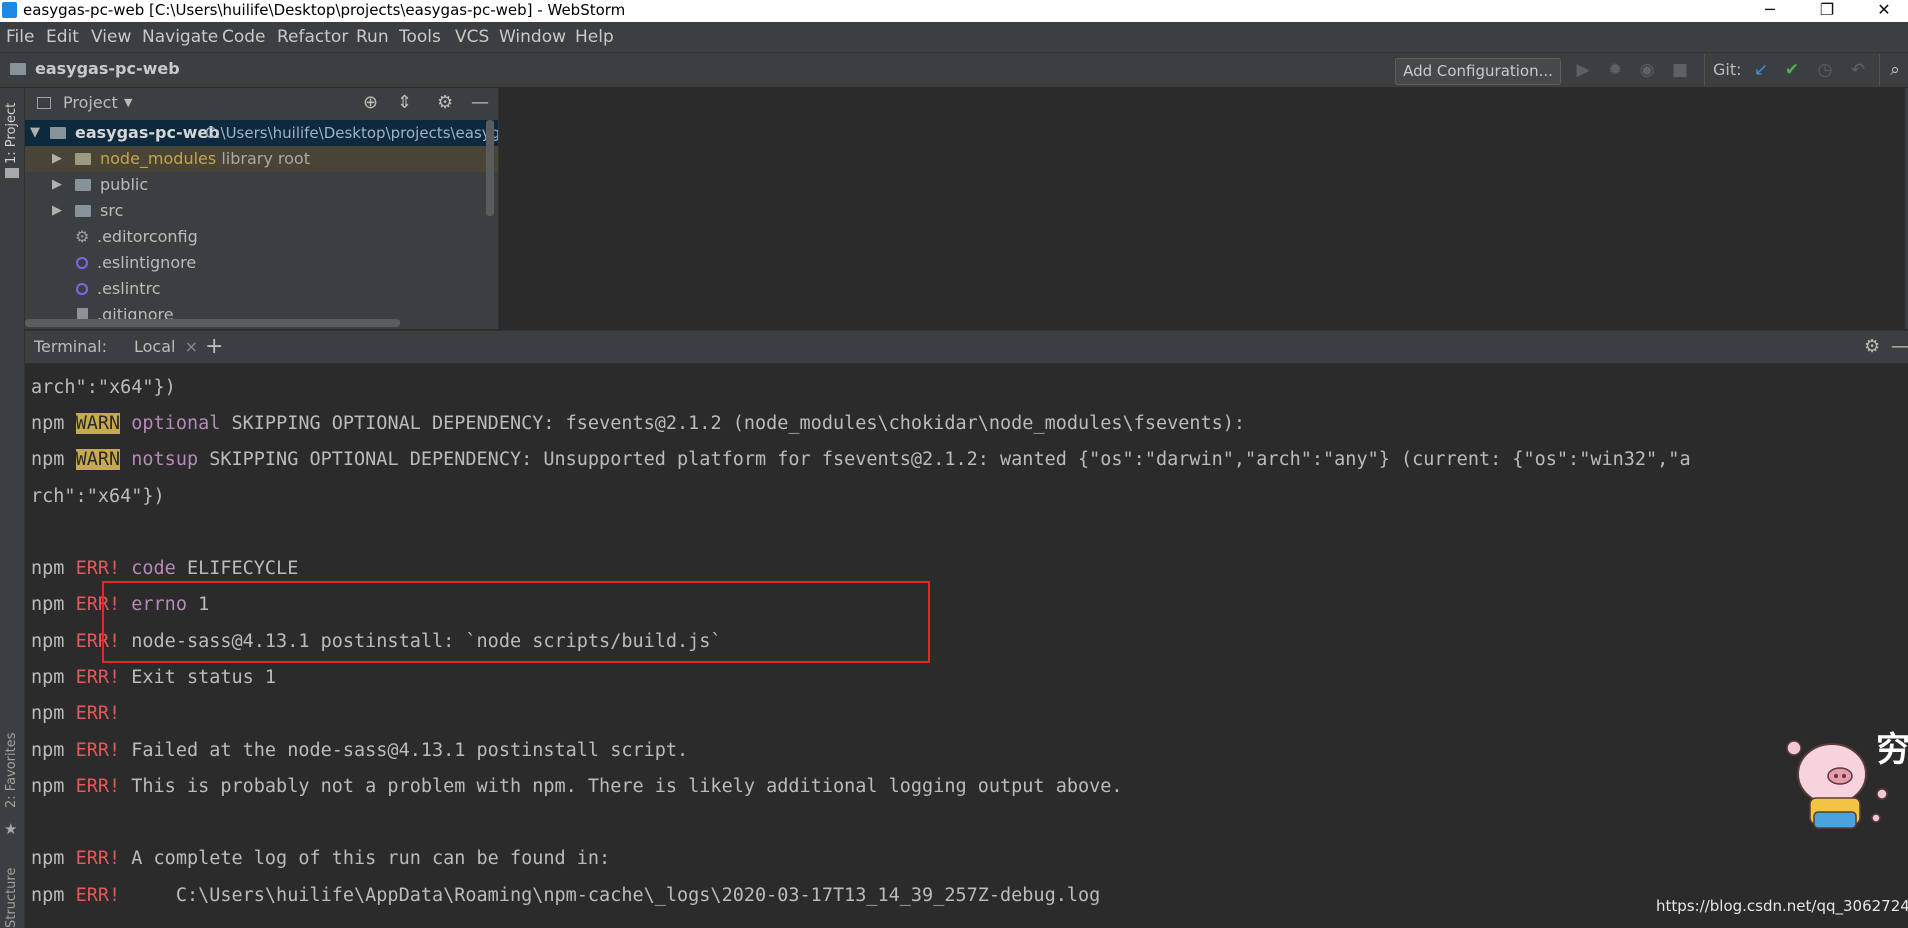  I want to click on tree-item-label: public, so click(111, 185).